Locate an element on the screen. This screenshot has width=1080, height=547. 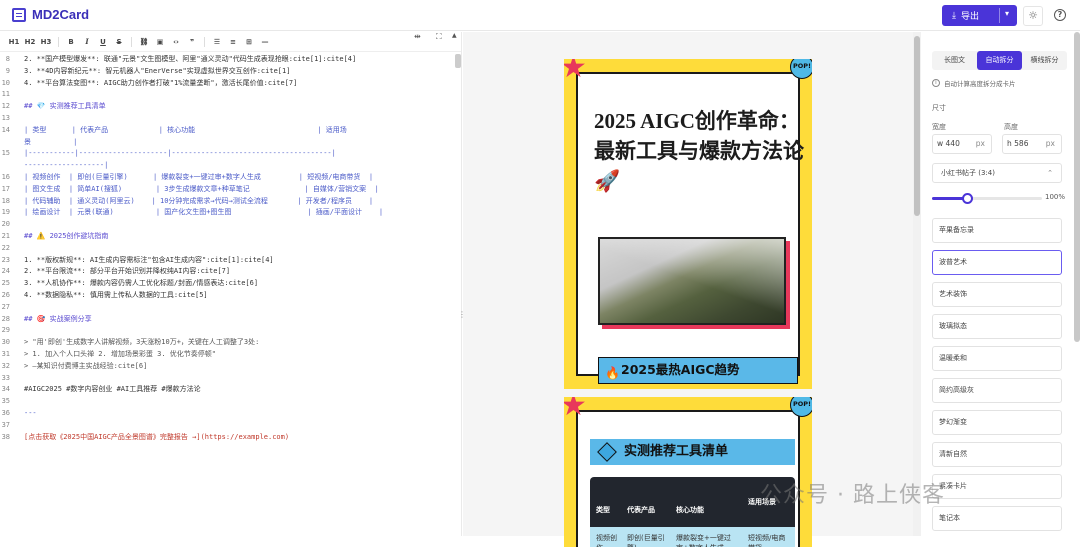
height-field: h 586 px is located at coordinates (1032, 144).